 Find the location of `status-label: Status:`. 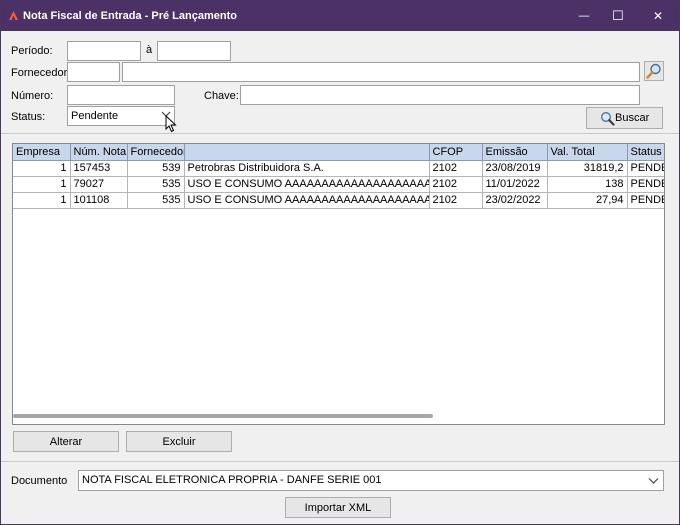

status-label: Status: is located at coordinates (28, 117).